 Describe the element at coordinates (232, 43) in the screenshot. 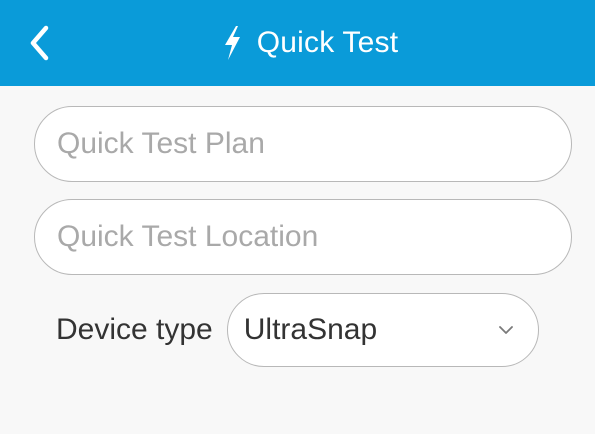

I see `lightning-bolt-icon` at that location.